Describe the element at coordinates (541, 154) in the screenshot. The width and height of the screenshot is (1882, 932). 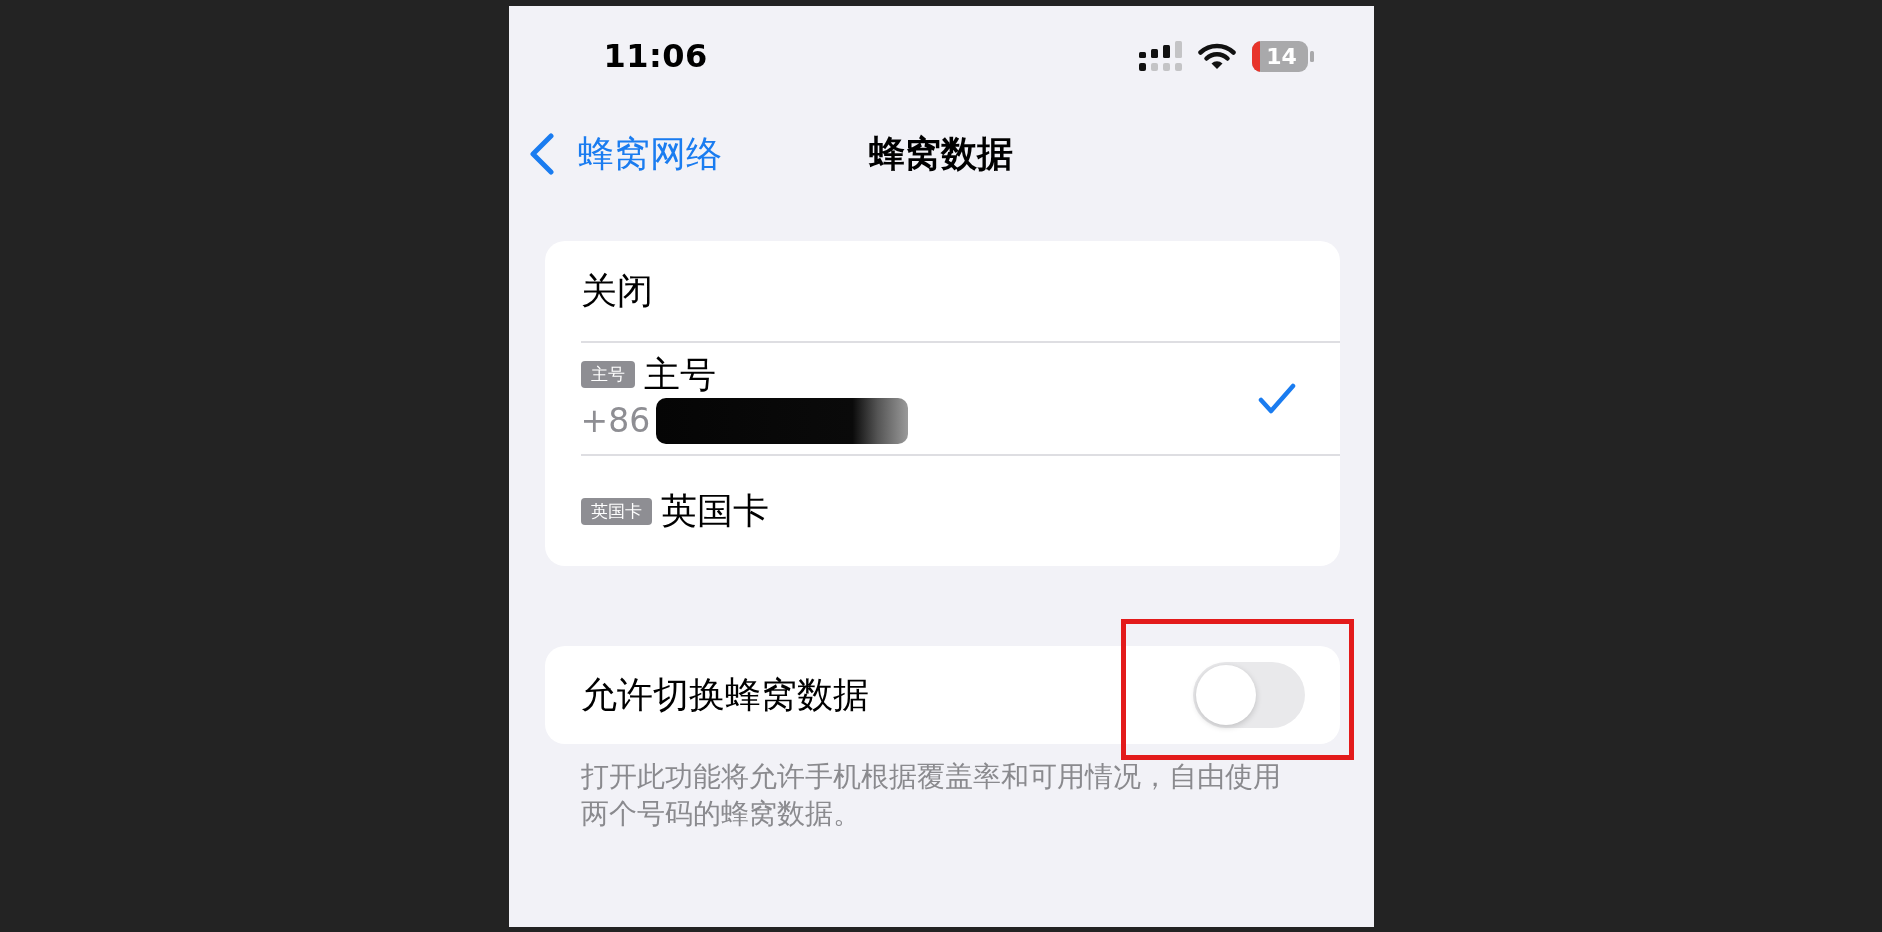
I see `chevron-left-icon` at that location.